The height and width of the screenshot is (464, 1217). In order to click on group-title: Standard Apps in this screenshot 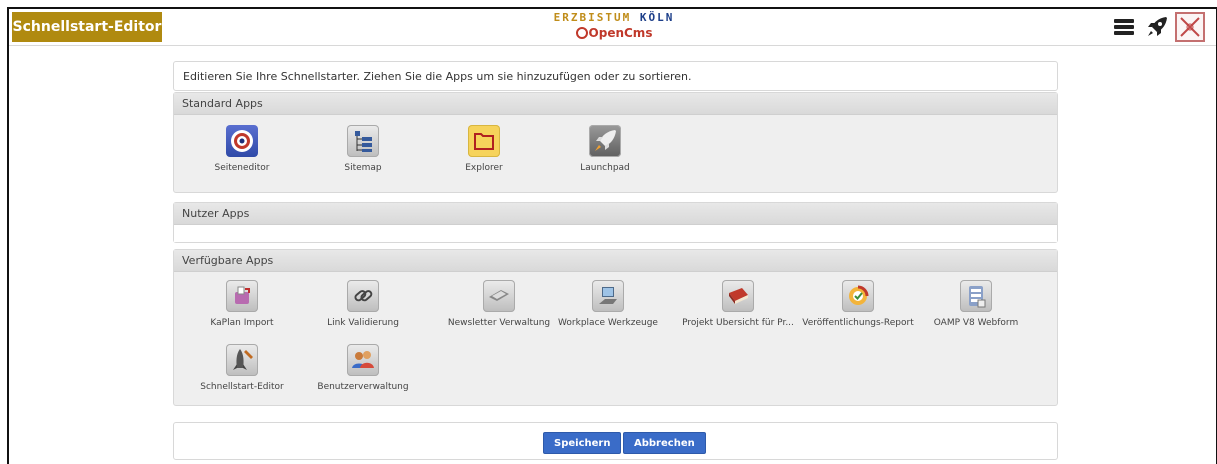, I will do `click(615, 104)`.